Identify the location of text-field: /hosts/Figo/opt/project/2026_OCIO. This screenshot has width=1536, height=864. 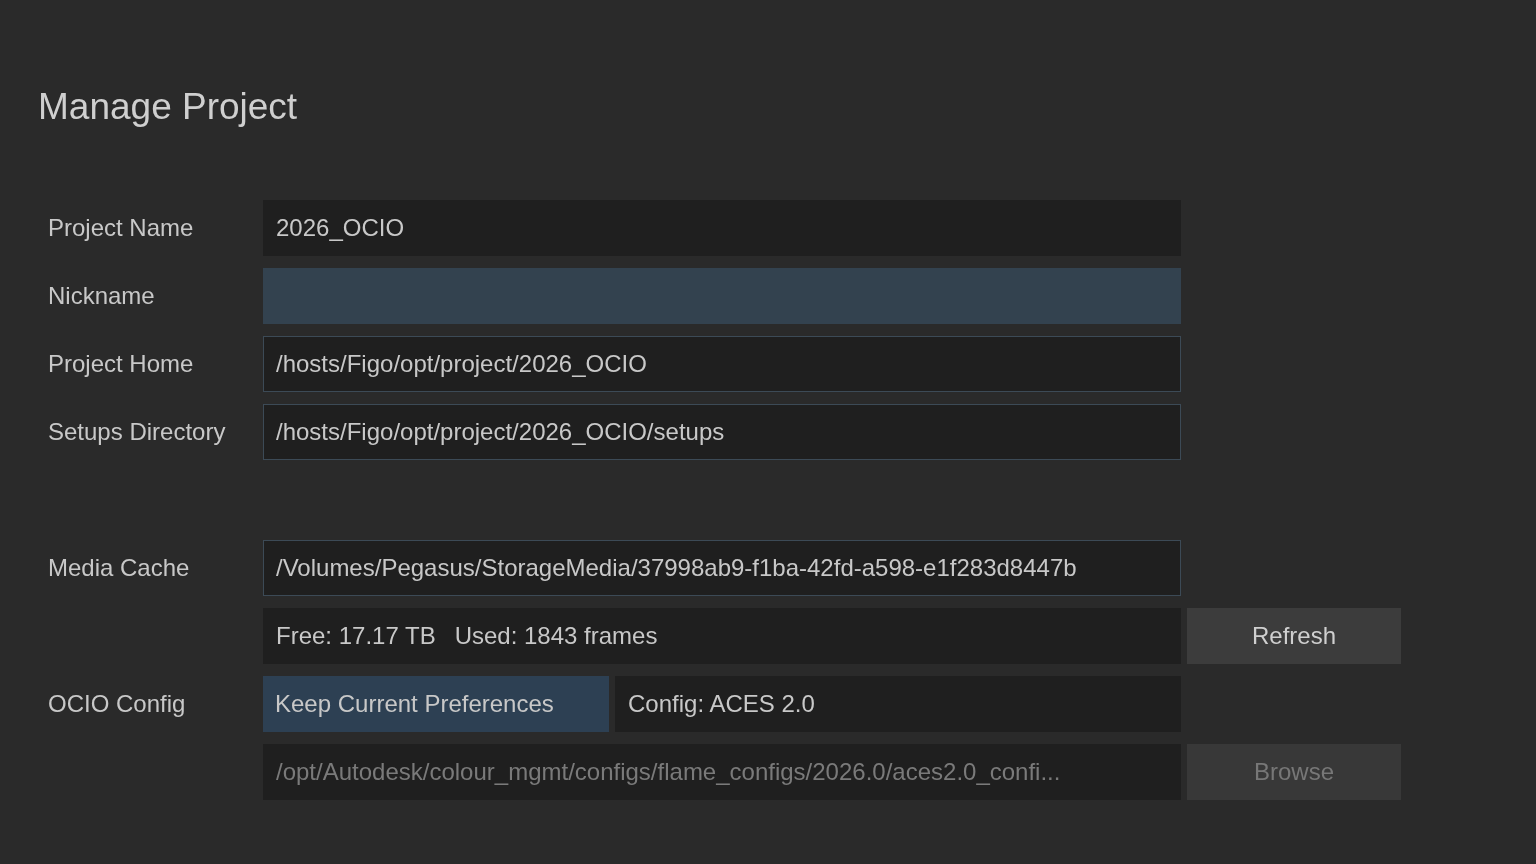
(722, 364).